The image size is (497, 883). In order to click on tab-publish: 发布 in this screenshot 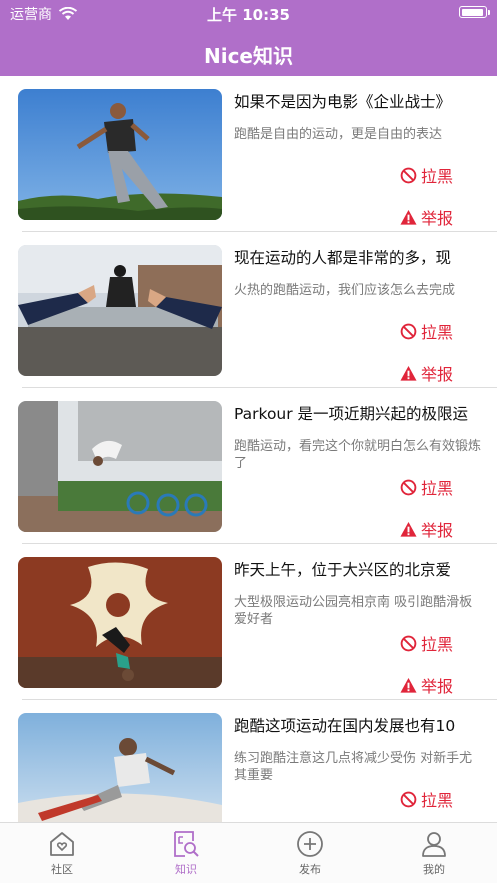, I will do `click(310, 853)`.